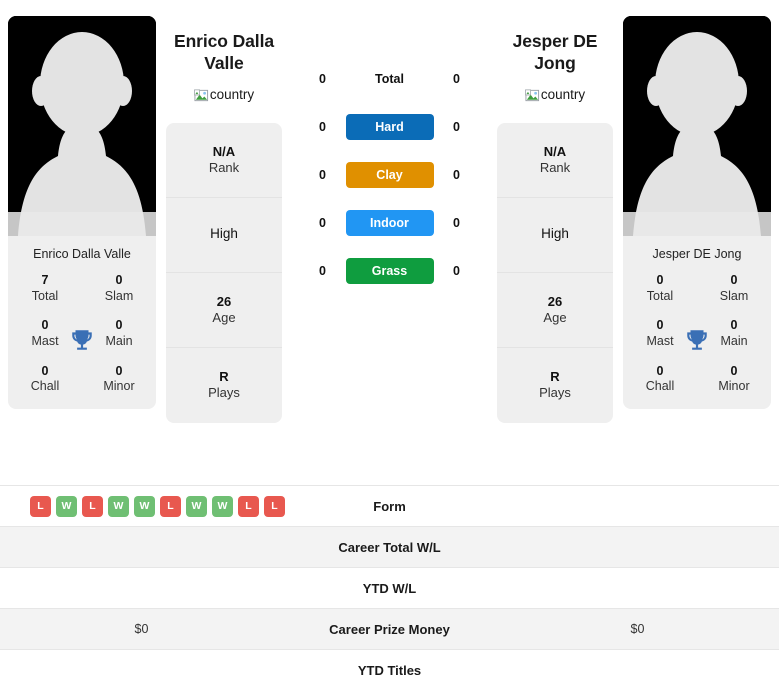 This screenshot has height=699, width=779. What do you see at coordinates (82, 126) in the screenshot?
I see `left-player-photo` at bounding box center [82, 126].